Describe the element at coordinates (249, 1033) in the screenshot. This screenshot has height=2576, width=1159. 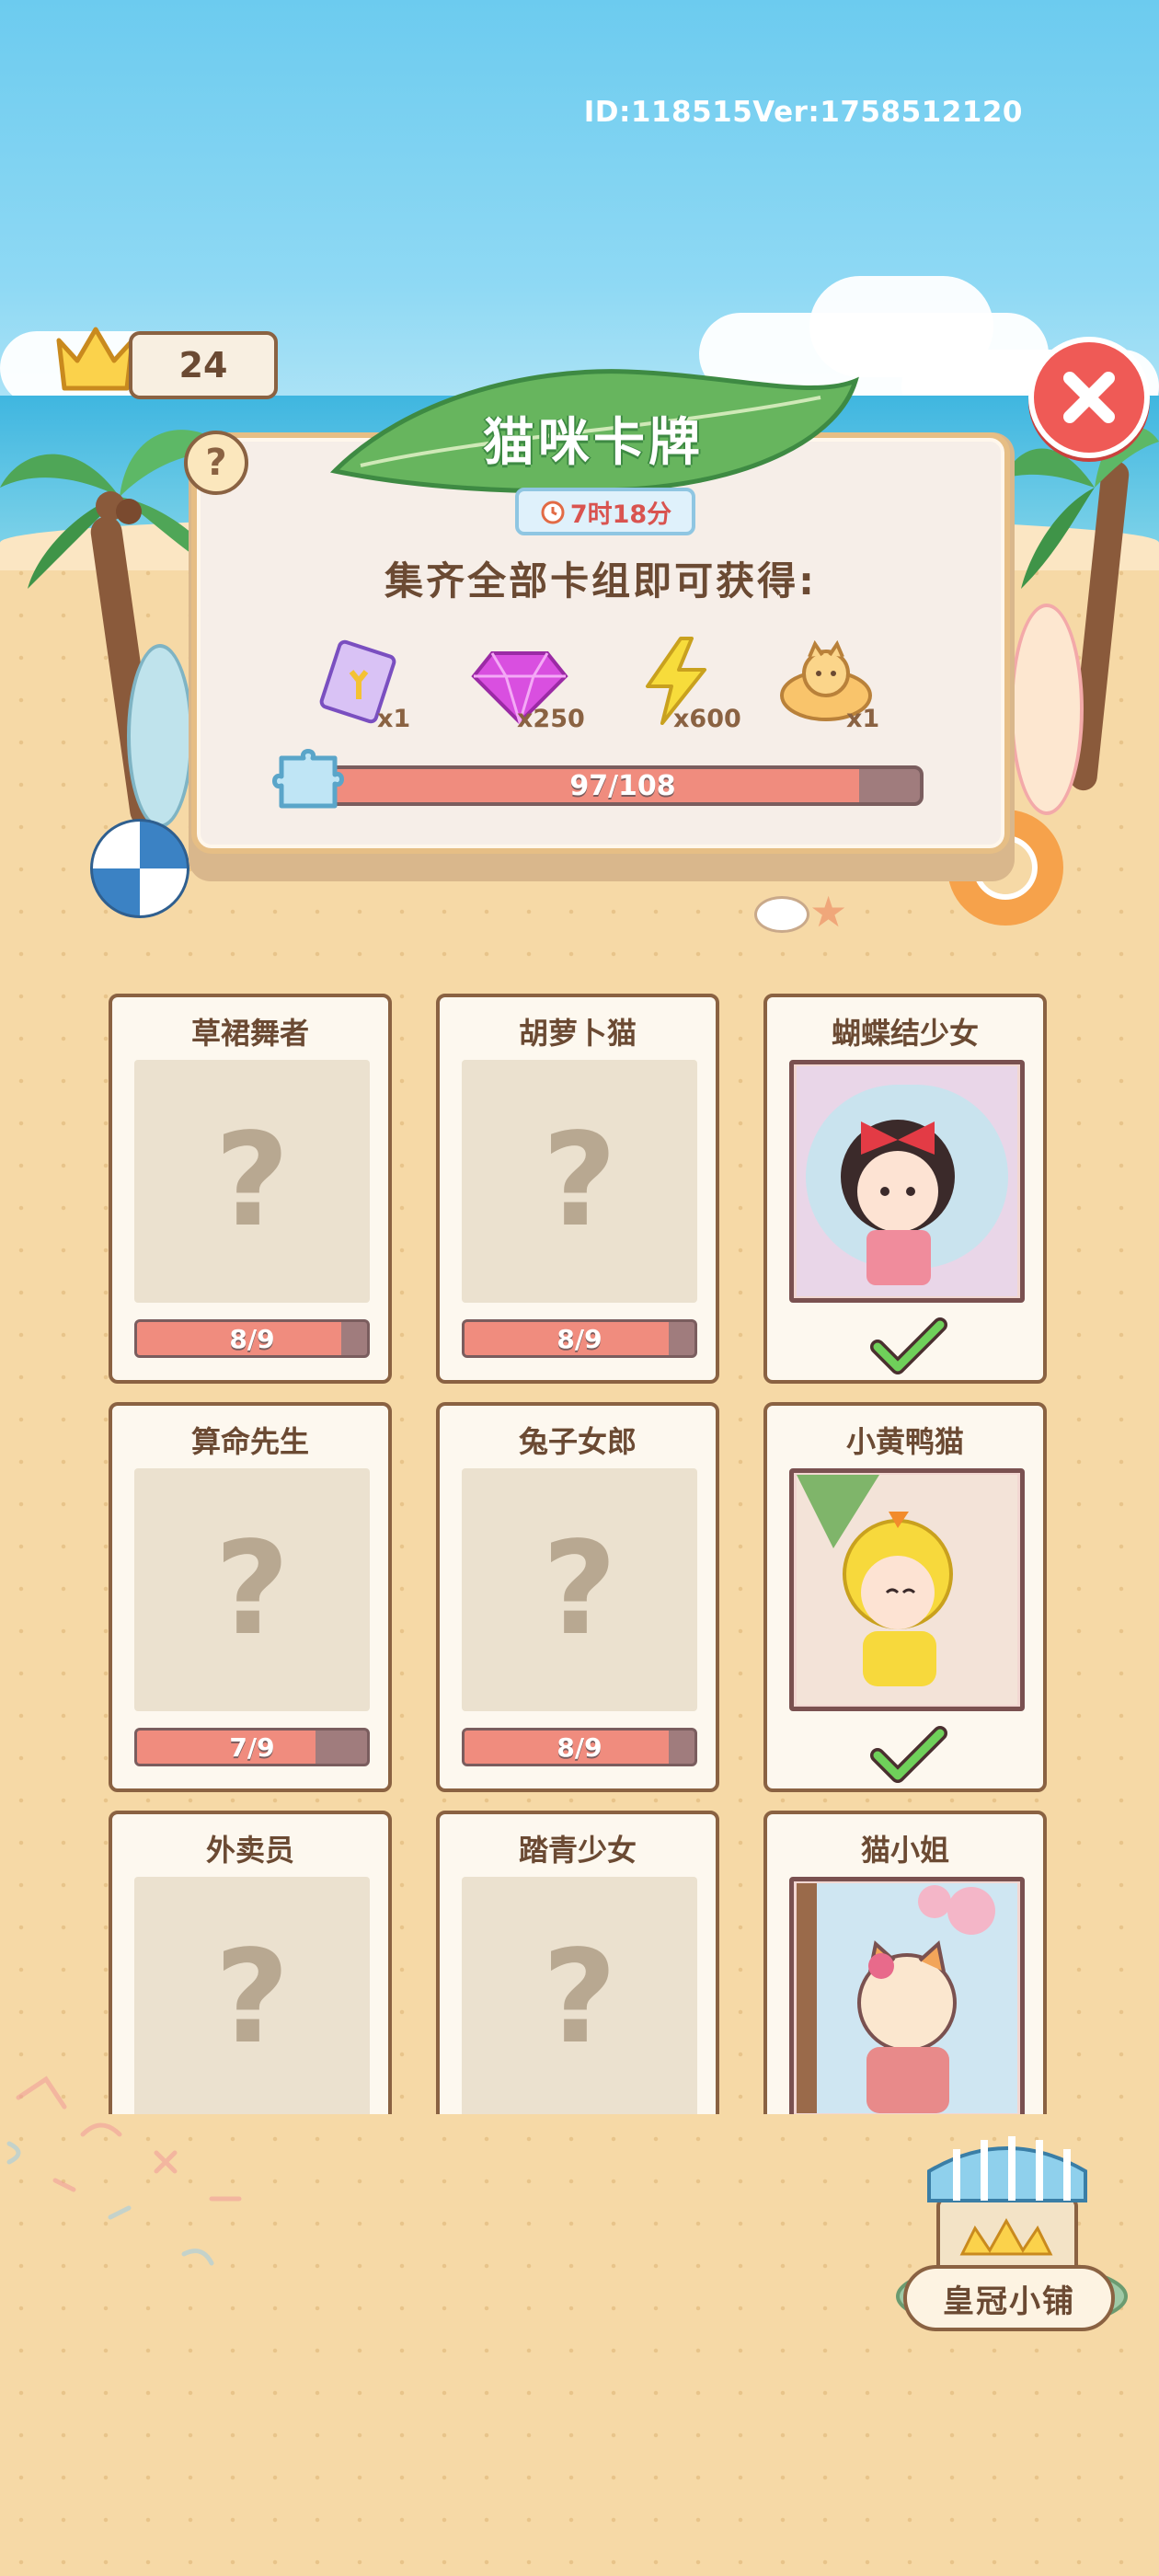
I see `card-title: 草裙舞者` at that location.